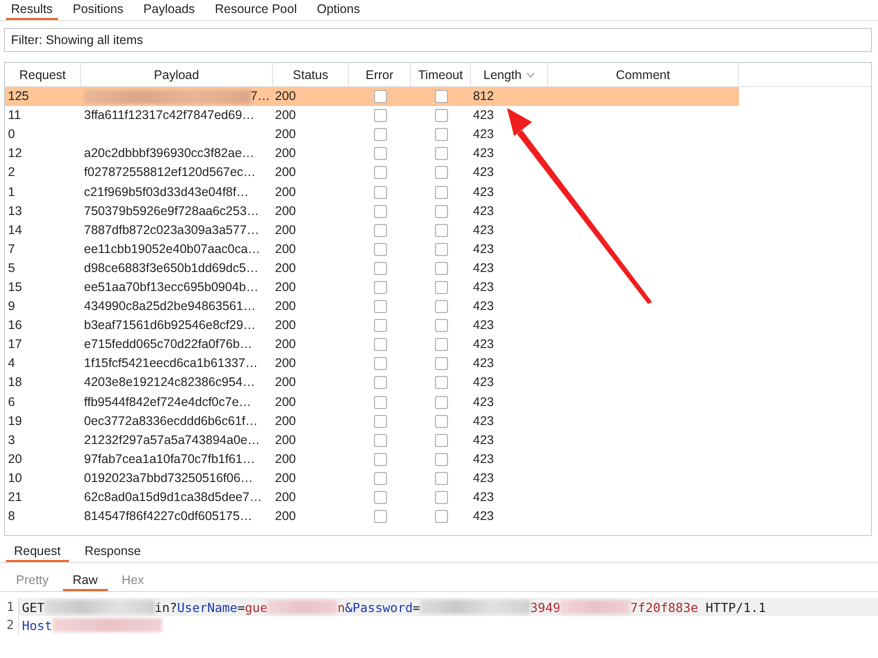 The height and width of the screenshot is (658, 878). What do you see at coordinates (664, 607) in the screenshot?
I see `parameter-value: 7f20f883e` at bounding box center [664, 607].